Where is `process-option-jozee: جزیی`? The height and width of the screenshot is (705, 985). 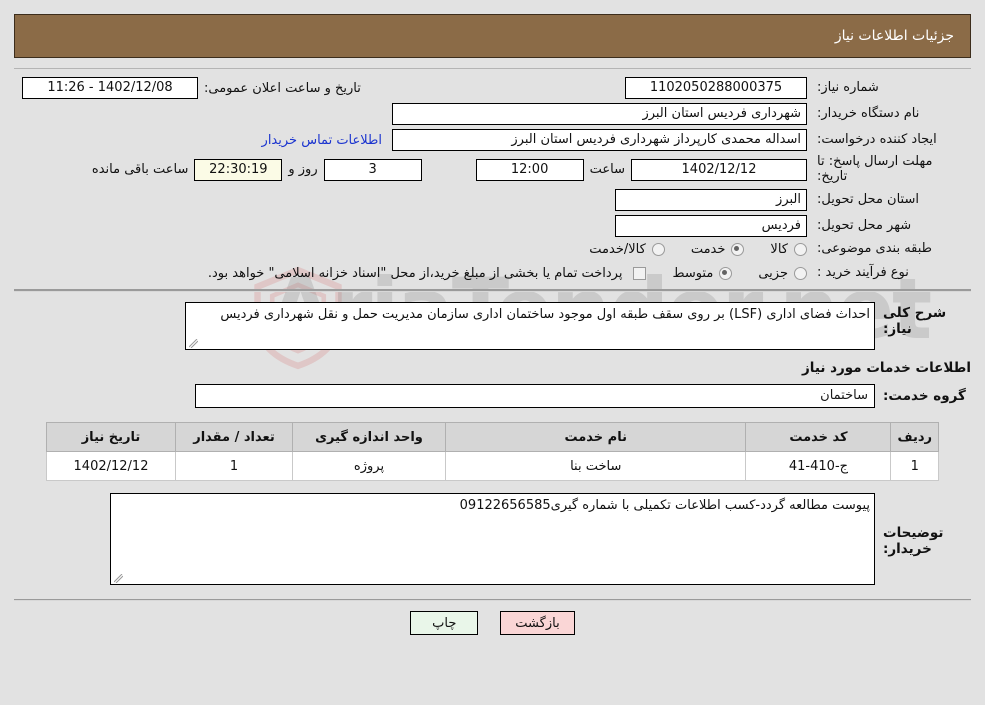
process-option-jozee: جزیی is located at coordinates (782, 273).